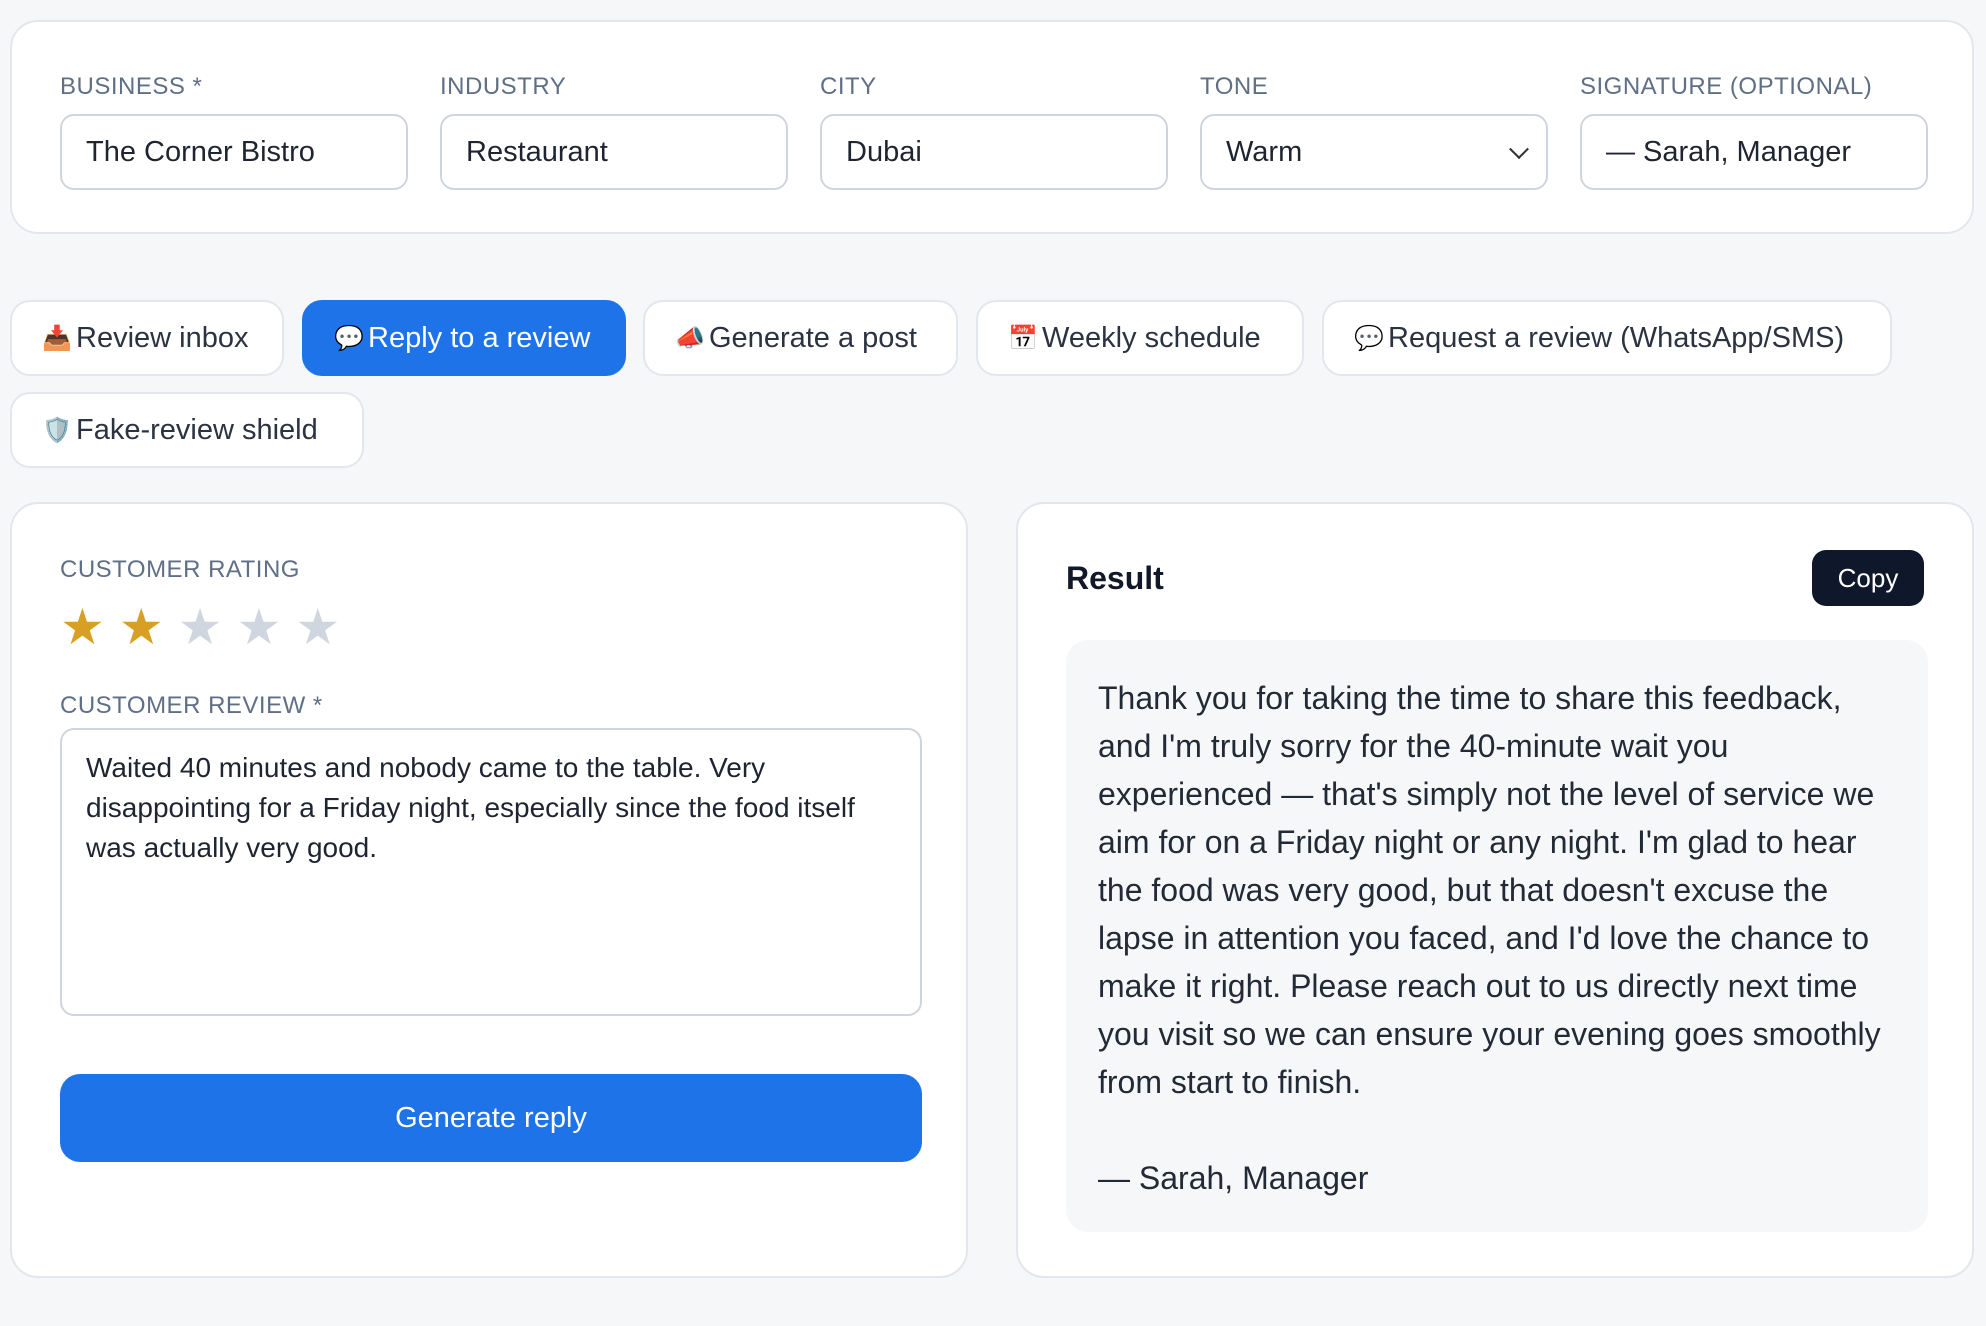  I want to click on star-2-icon: ★, so click(141, 627).